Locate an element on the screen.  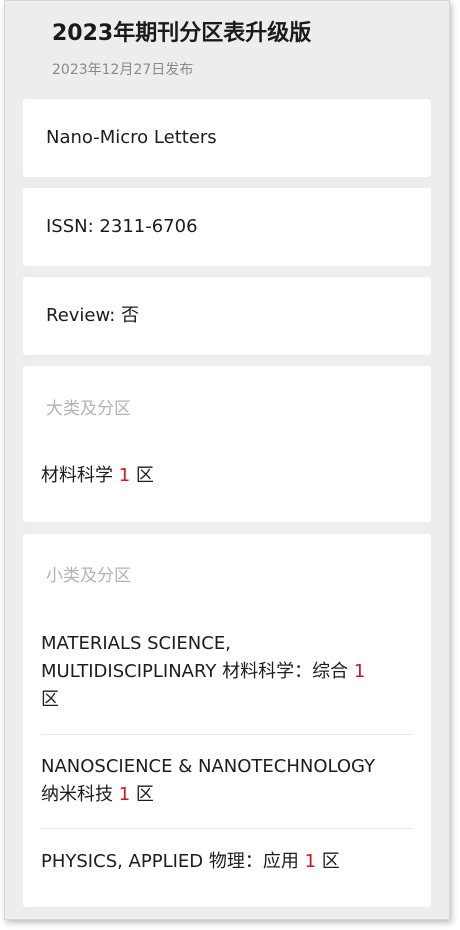
journal-name: Nano-Micro Letters is located at coordinates (131, 137).